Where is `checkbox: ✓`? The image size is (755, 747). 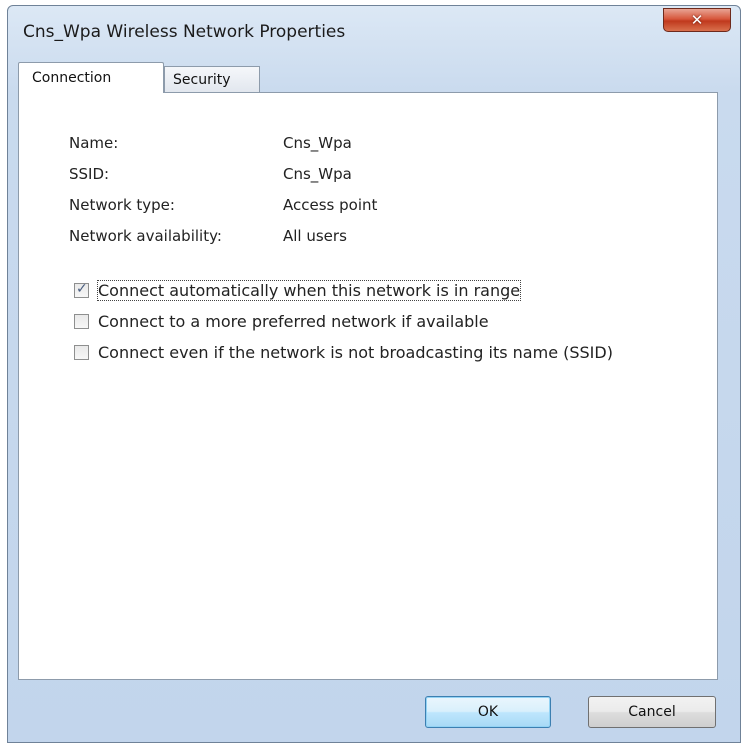
checkbox: ✓ is located at coordinates (81, 289).